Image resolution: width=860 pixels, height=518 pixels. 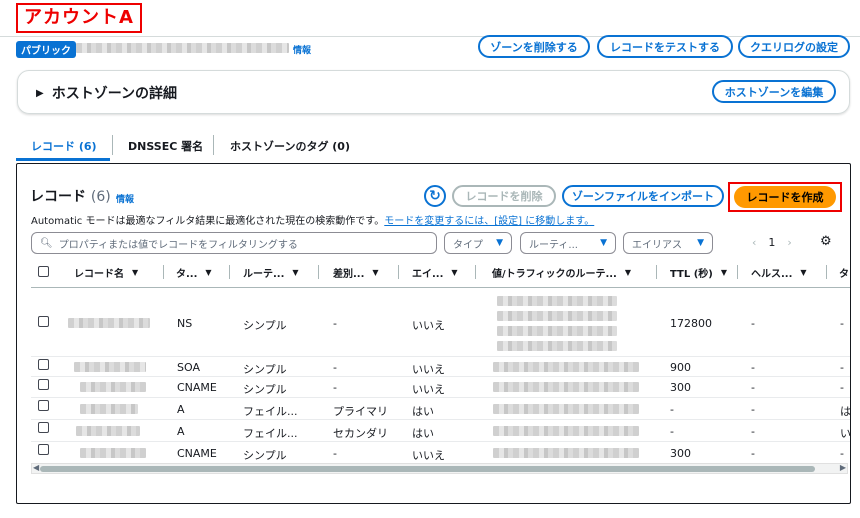 What do you see at coordinates (665, 46) in the screenshot?
I see `test-record-button: レコードをテストする` at bounding box center [665, 46].